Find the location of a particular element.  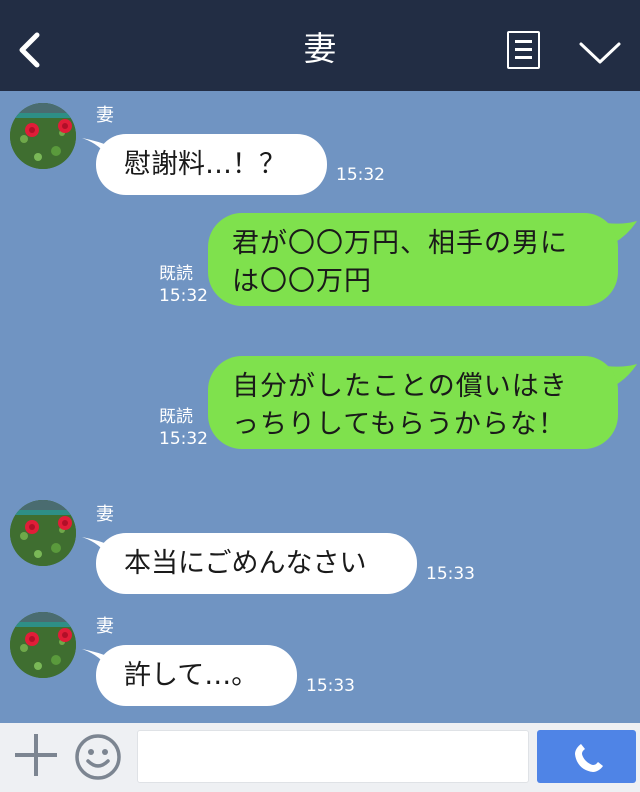

outgoing-message-bubble: 自分がしたことの償いはきっちりしてもらうからな！ is located at coordinates (413, 402).